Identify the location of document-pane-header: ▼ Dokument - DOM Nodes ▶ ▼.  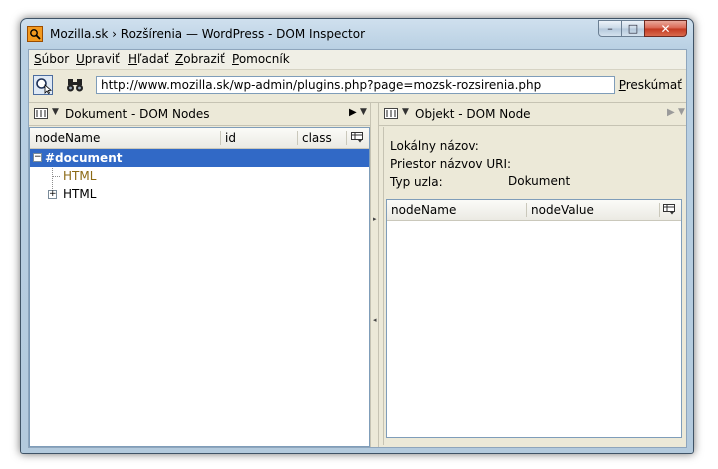
(199, 114).